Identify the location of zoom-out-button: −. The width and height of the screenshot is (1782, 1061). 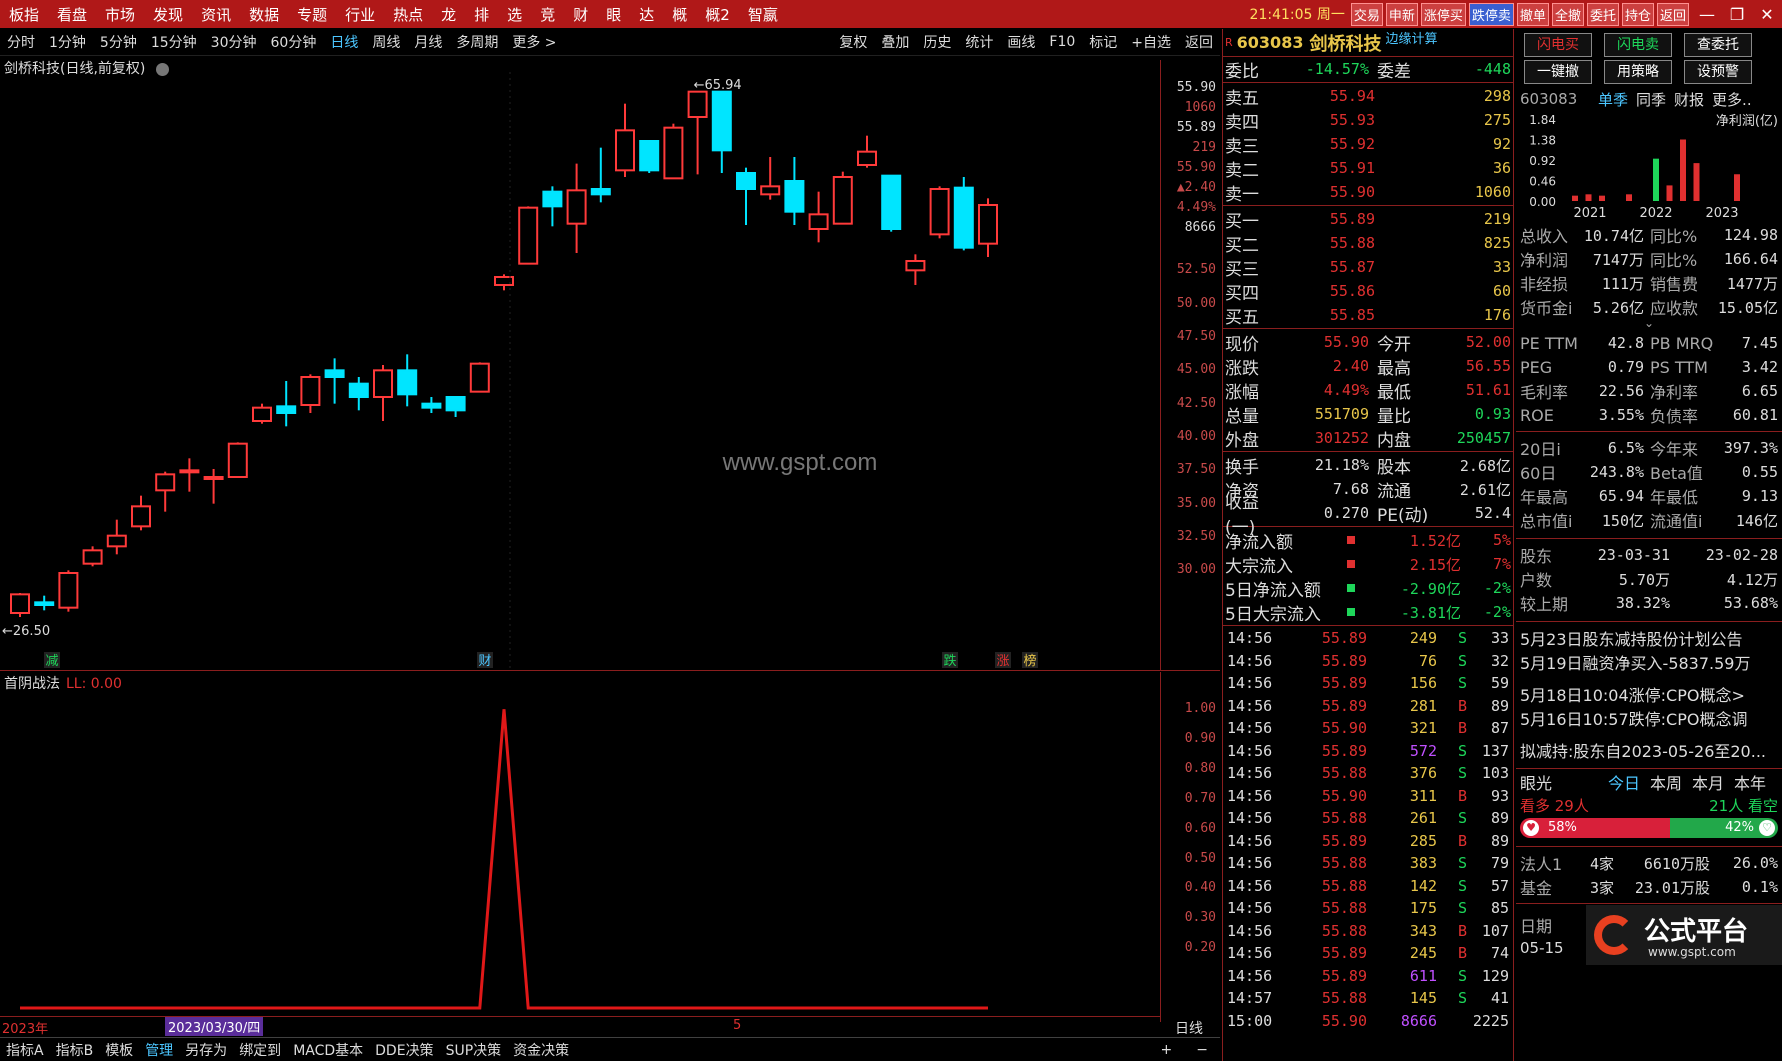
(1202, 1050).